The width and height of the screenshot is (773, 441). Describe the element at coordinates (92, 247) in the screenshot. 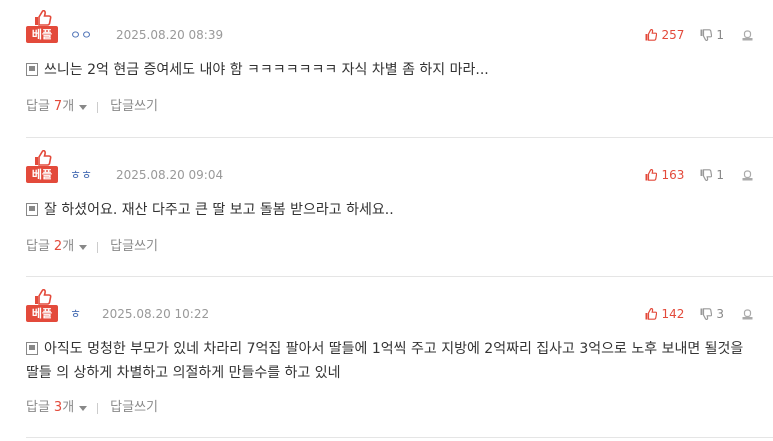

I see `reply-bar: 답글 2개 답글쓰기` at that location.